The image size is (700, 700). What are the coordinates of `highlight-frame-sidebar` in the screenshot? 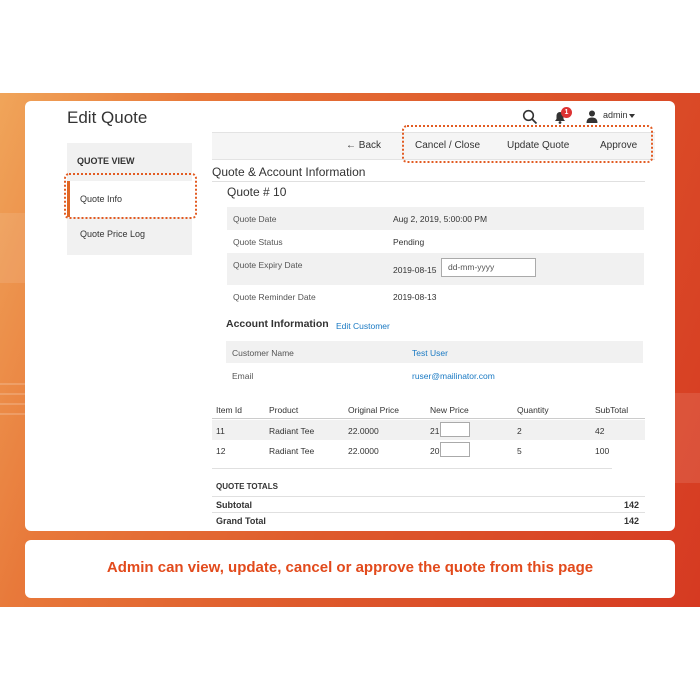 It's located at (130, 196).